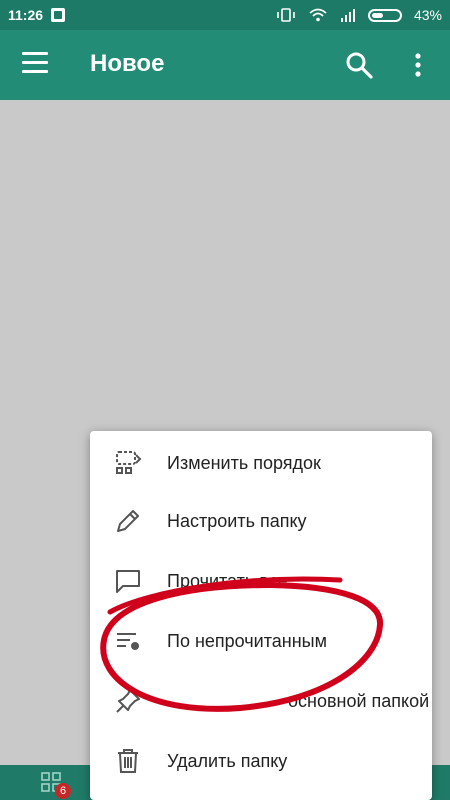 The width and height of the screenshot is (450, 800). I want to click on wifi-icon, so click(318, 15).